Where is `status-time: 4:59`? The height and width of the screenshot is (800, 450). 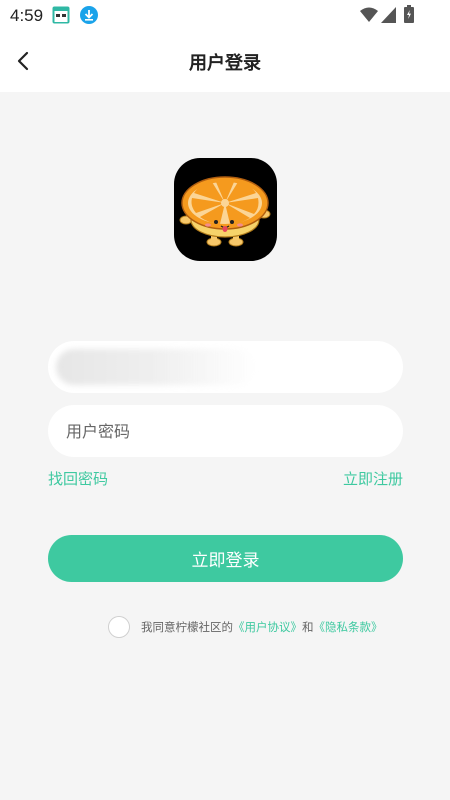 status-time: 4:59 is located at coordinates (27, 15).